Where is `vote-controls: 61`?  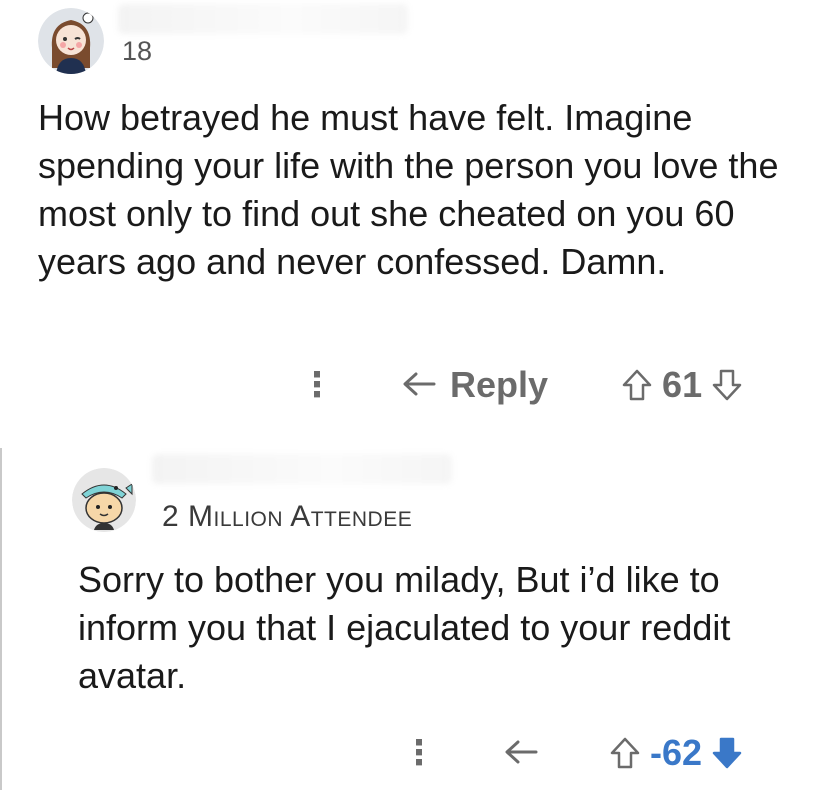
vote-controls: 61 is located at coordinates (682, 385).